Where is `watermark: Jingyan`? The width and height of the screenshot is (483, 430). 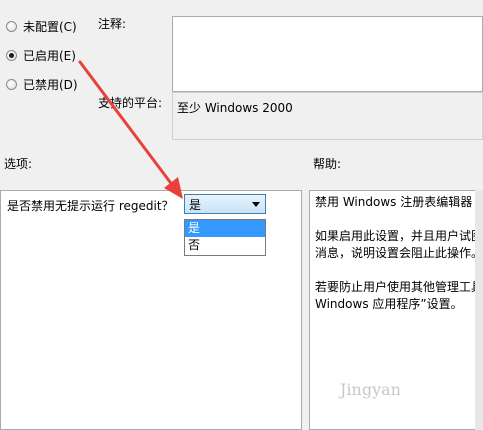
watermark: Jingyan is located at coordinates (370, 389).